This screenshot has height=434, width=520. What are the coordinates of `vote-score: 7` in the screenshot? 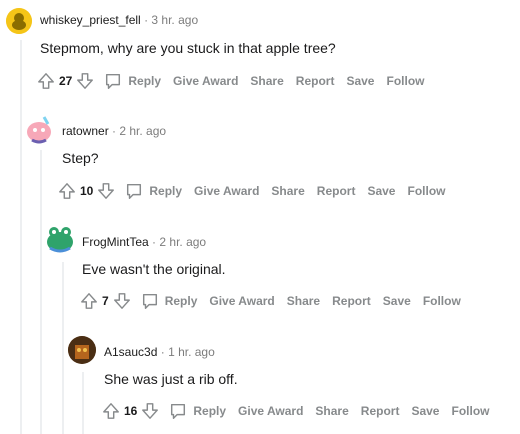 It's located at (105, 301).